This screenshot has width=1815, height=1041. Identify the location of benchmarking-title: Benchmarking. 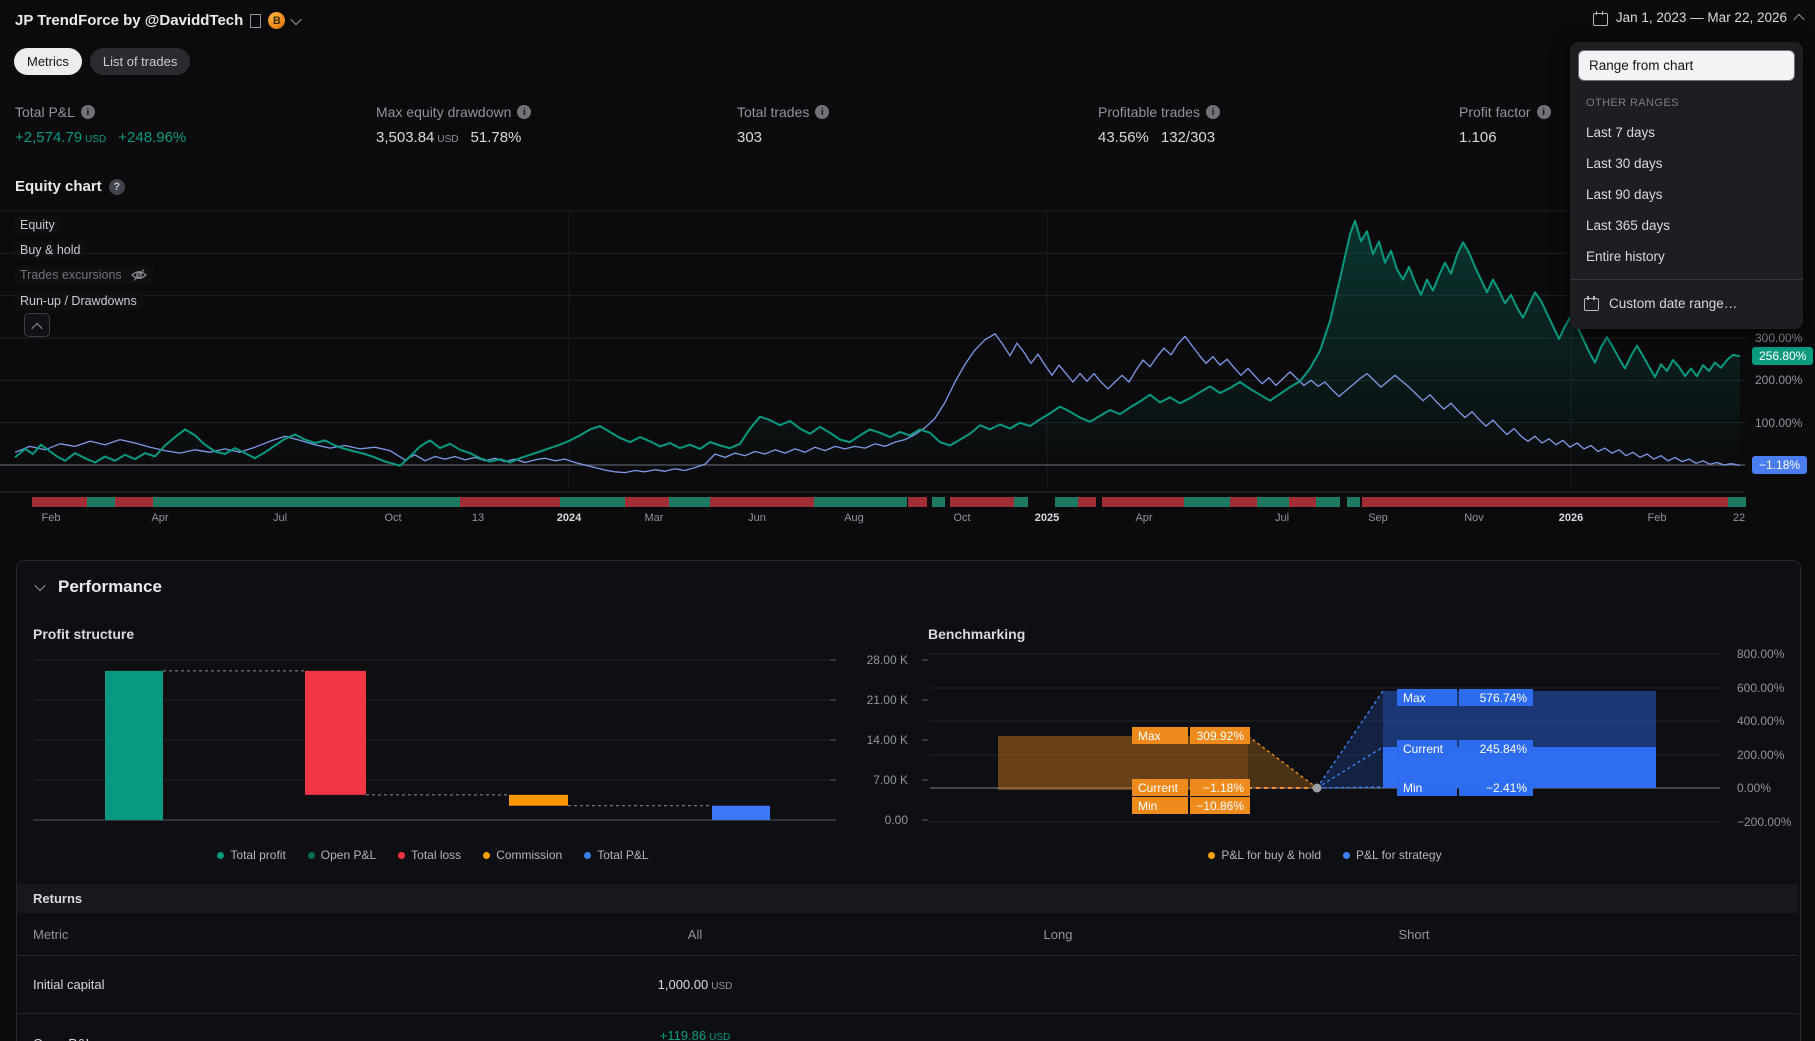
(977, 634).